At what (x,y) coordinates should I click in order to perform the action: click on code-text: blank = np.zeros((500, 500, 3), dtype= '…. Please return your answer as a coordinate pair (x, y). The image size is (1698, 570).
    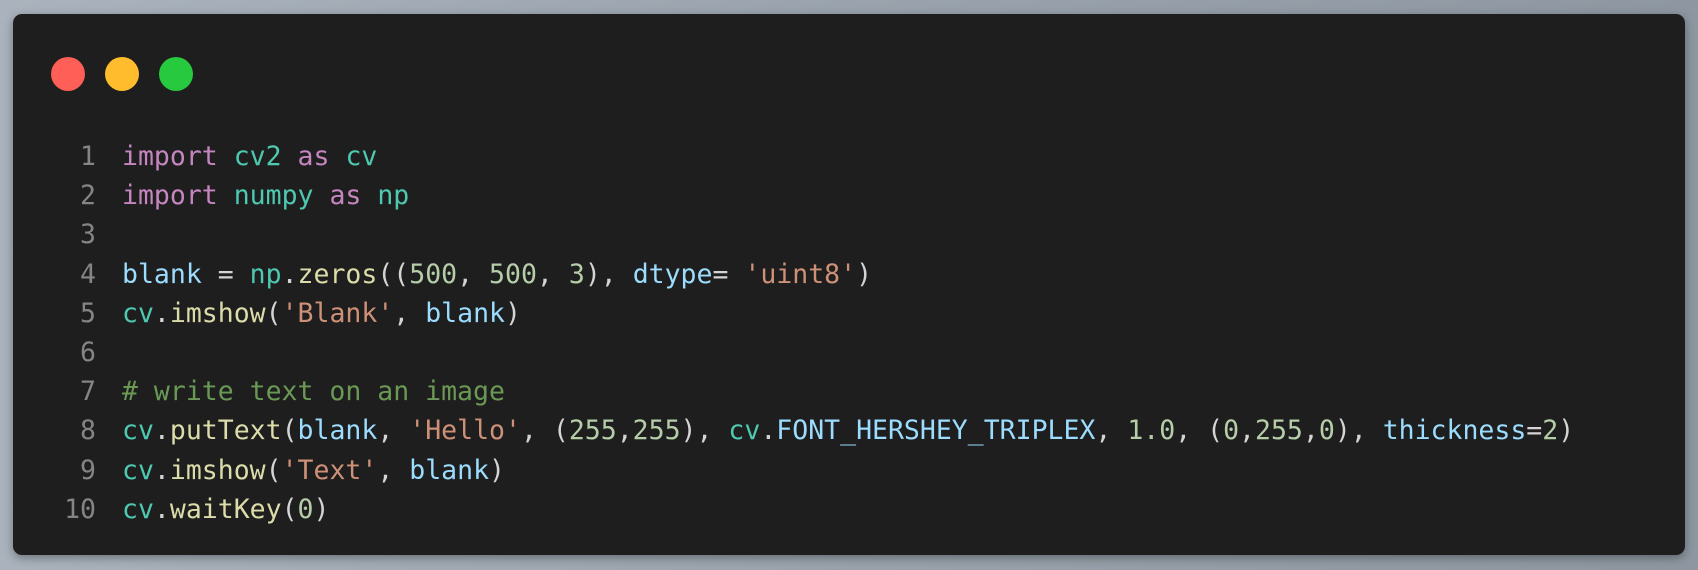
    Looking at the image, I should click on (497, 274).